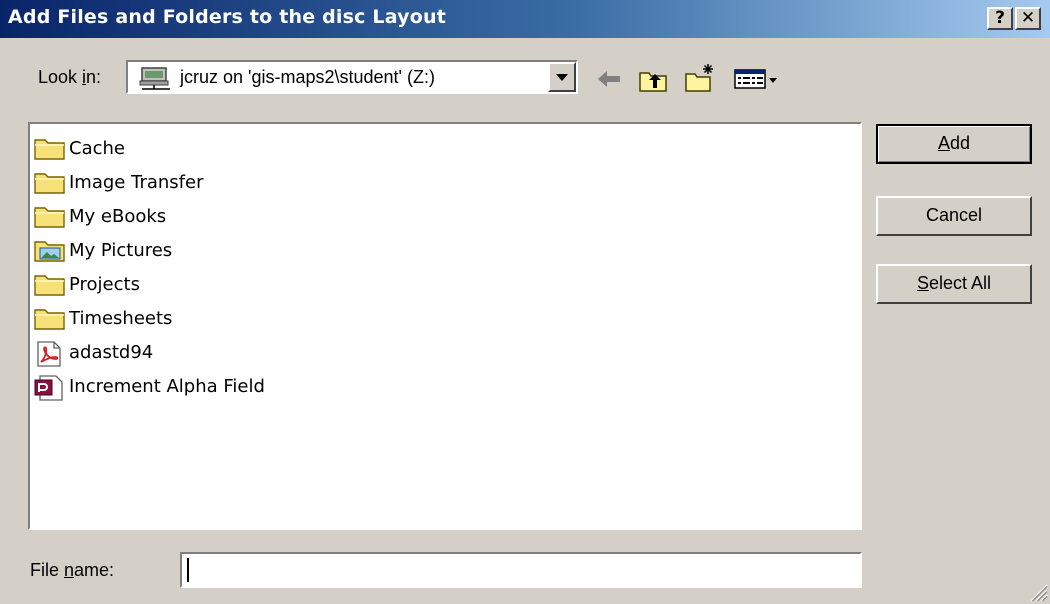  Describe the element at coordinates (700, 78) in the screenshot. I see `new-folder-icon` at that location.